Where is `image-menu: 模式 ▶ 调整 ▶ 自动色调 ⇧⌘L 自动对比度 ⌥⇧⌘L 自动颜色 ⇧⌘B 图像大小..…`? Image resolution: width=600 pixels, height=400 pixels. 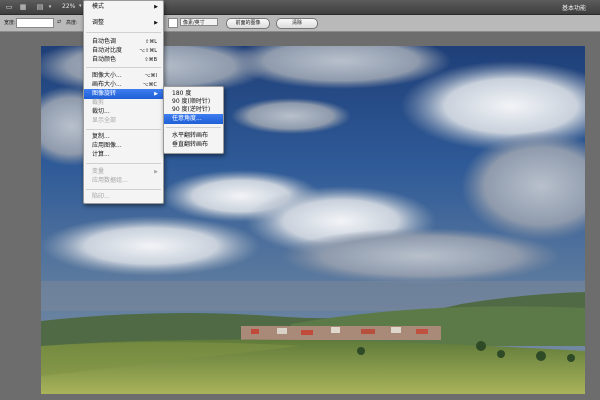
image-menu: 模式 ▶ 调整 ▶ 自动色调 ⇧⌘L 自动对比度 ⌥⇧⌘L 自动颜色 ⇧⌘B 图像大小..… is located at coordinates (123, 102).